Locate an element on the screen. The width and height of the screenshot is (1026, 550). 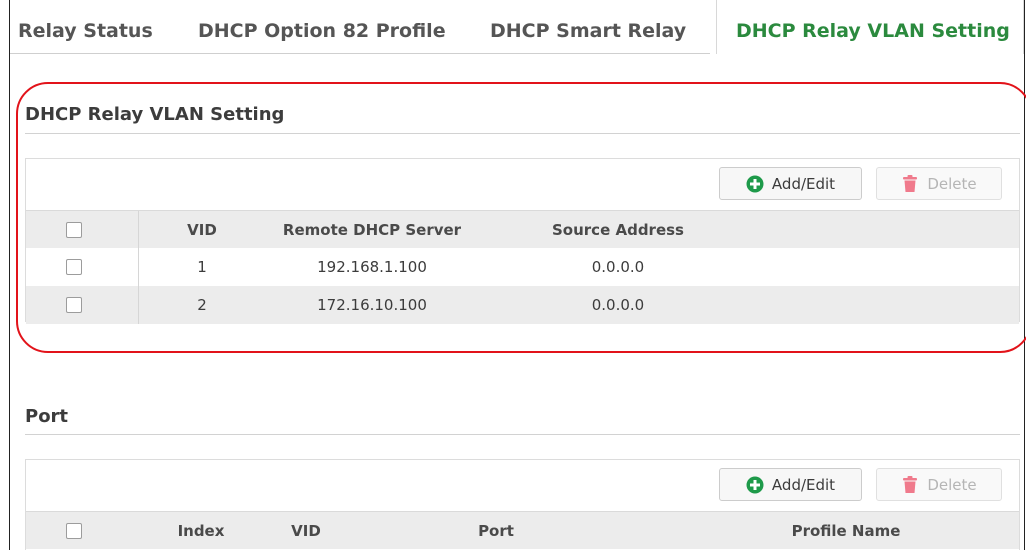
port-add-edit-button: Add/Edit is located at coordinates (790, 484).